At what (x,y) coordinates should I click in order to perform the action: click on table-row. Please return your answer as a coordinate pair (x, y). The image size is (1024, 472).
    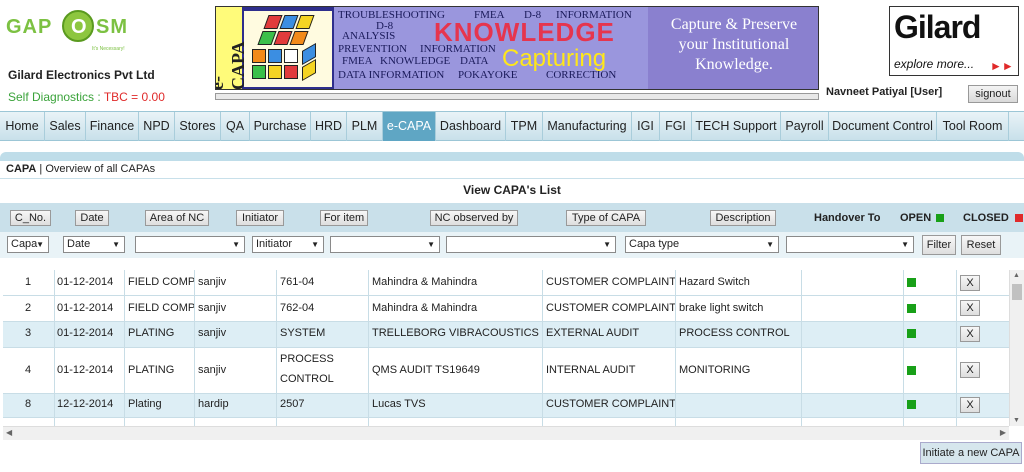
    Looking at the image, I should click on (506, 421).